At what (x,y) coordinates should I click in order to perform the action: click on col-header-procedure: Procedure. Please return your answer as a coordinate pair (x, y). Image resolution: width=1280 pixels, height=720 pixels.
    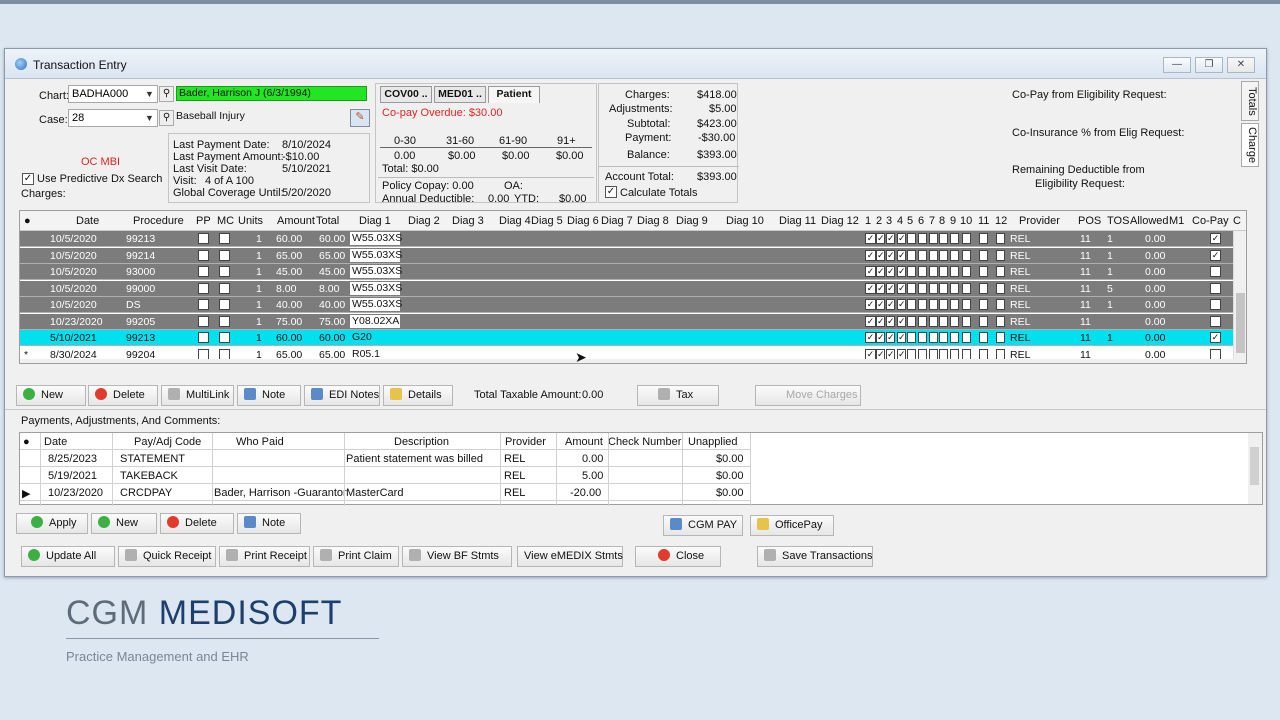
    Looking at the image, I should click on (158, 221).